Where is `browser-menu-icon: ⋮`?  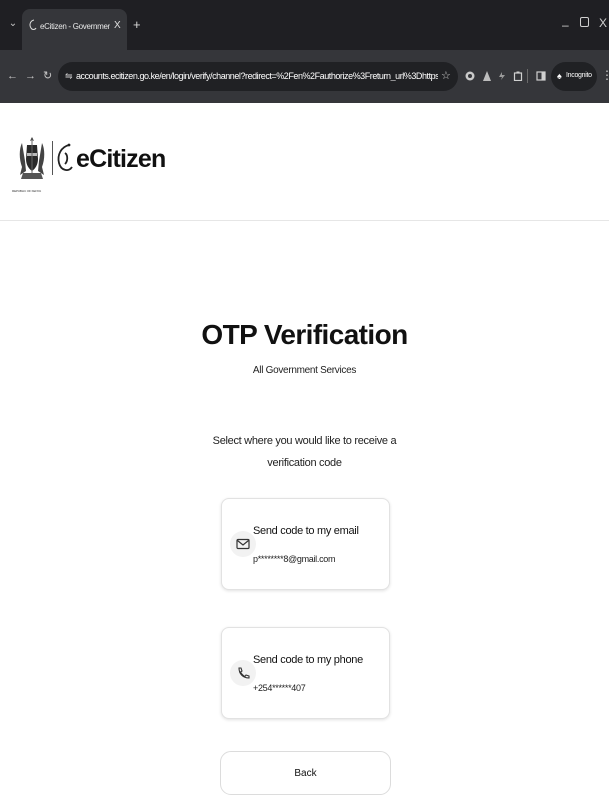 browser-menu-icon: ⋮ is located at coordinates (605, 75).